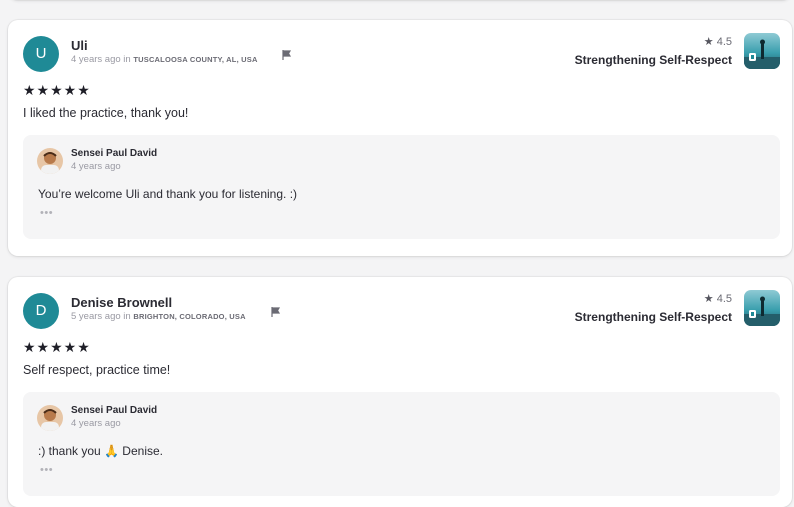  I want to click on review-meta: 5 years ago in BRIGHTON, COLORADO, USA, so click(158, 316).